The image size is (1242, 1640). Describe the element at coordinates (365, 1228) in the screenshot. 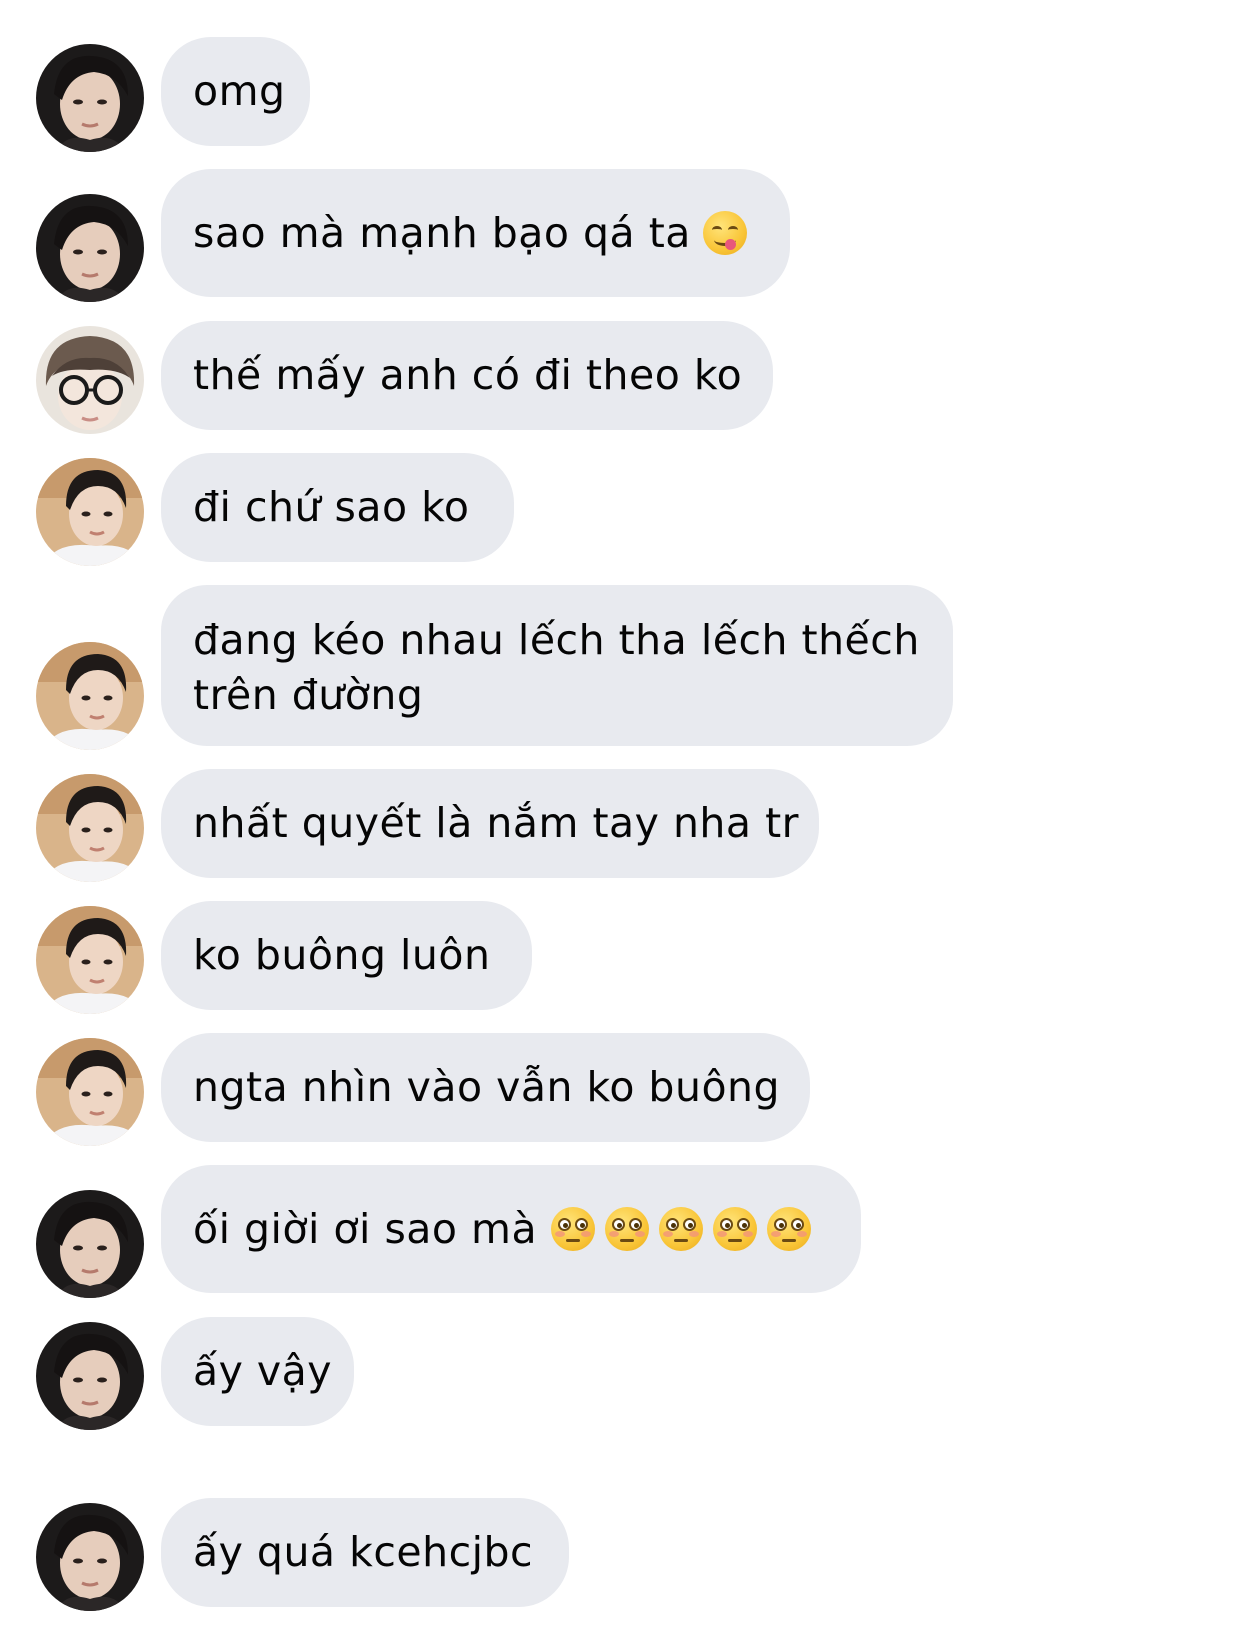

I see `message-text: ối giời ơi sao mà` at that location.